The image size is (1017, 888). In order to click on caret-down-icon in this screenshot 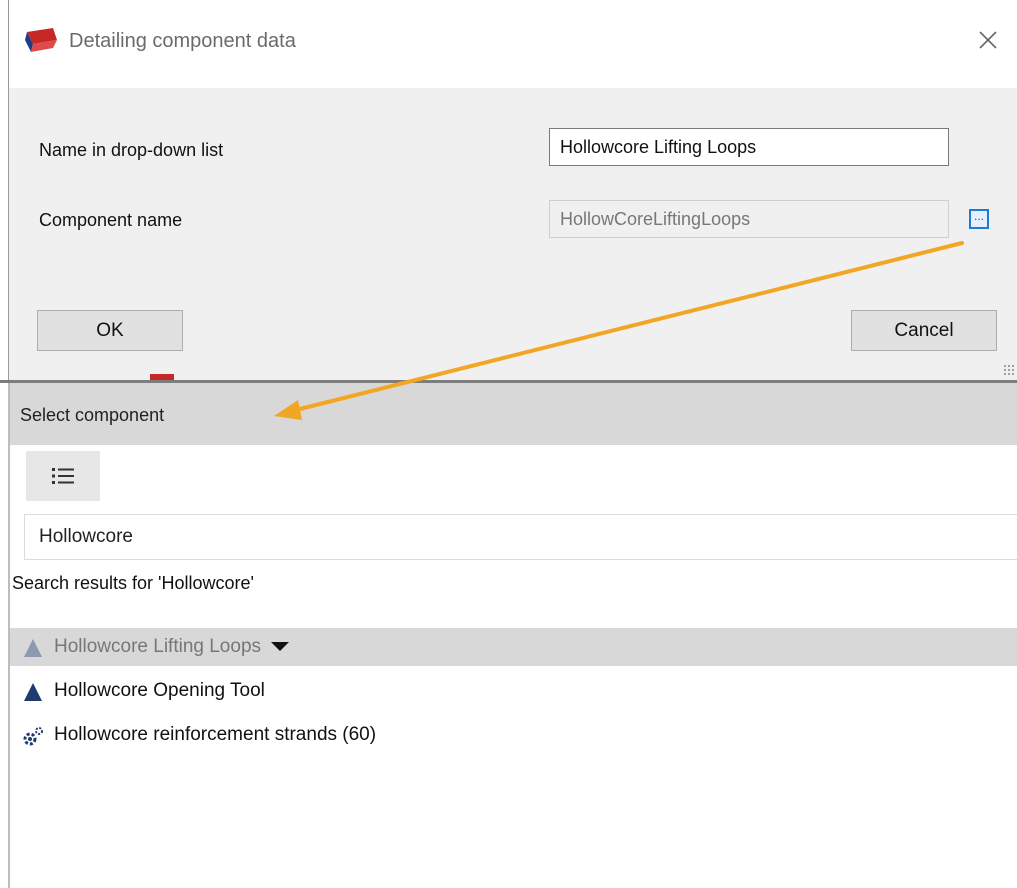, I will do `click(280, 647)`.